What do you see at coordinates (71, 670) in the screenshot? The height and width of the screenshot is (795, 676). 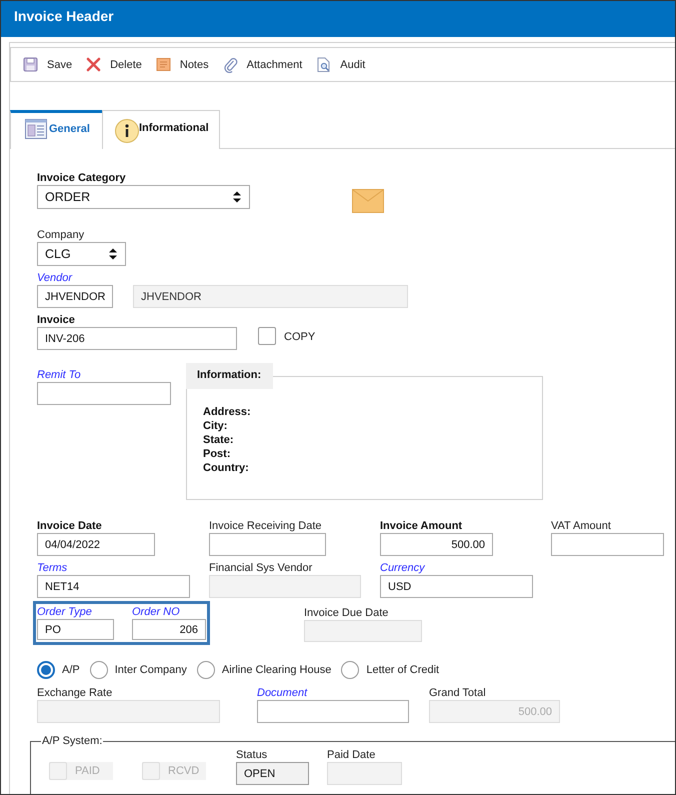 I see `radio-label: A/P` at bounding box center [71, 670].